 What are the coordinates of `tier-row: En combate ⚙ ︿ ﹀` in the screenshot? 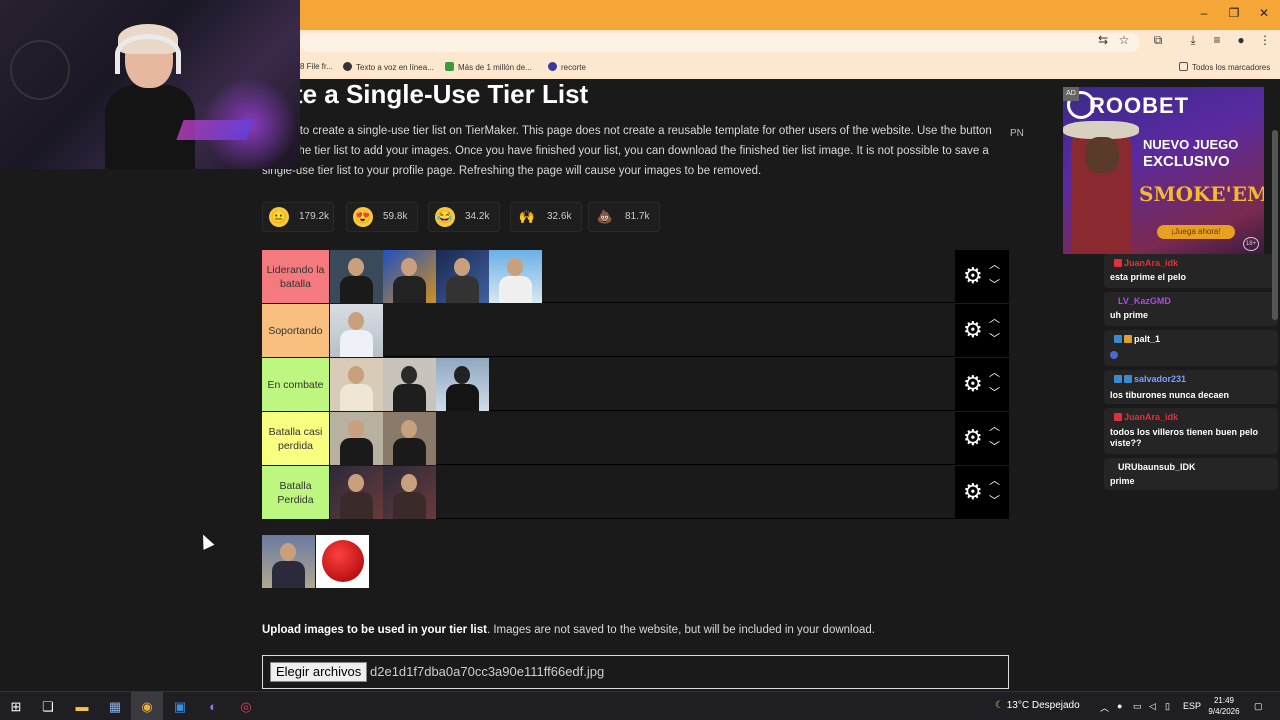 It's located at (635, 384).